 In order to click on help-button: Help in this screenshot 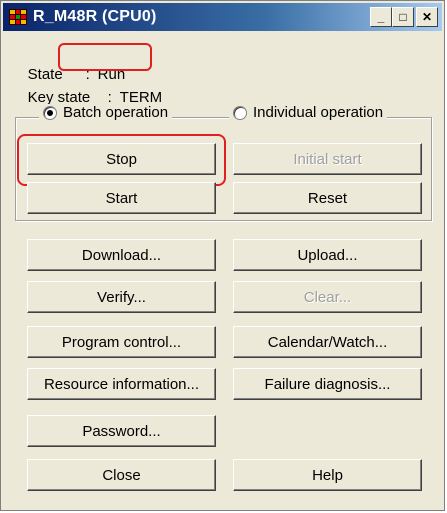, I will do `click(327, 475)`.